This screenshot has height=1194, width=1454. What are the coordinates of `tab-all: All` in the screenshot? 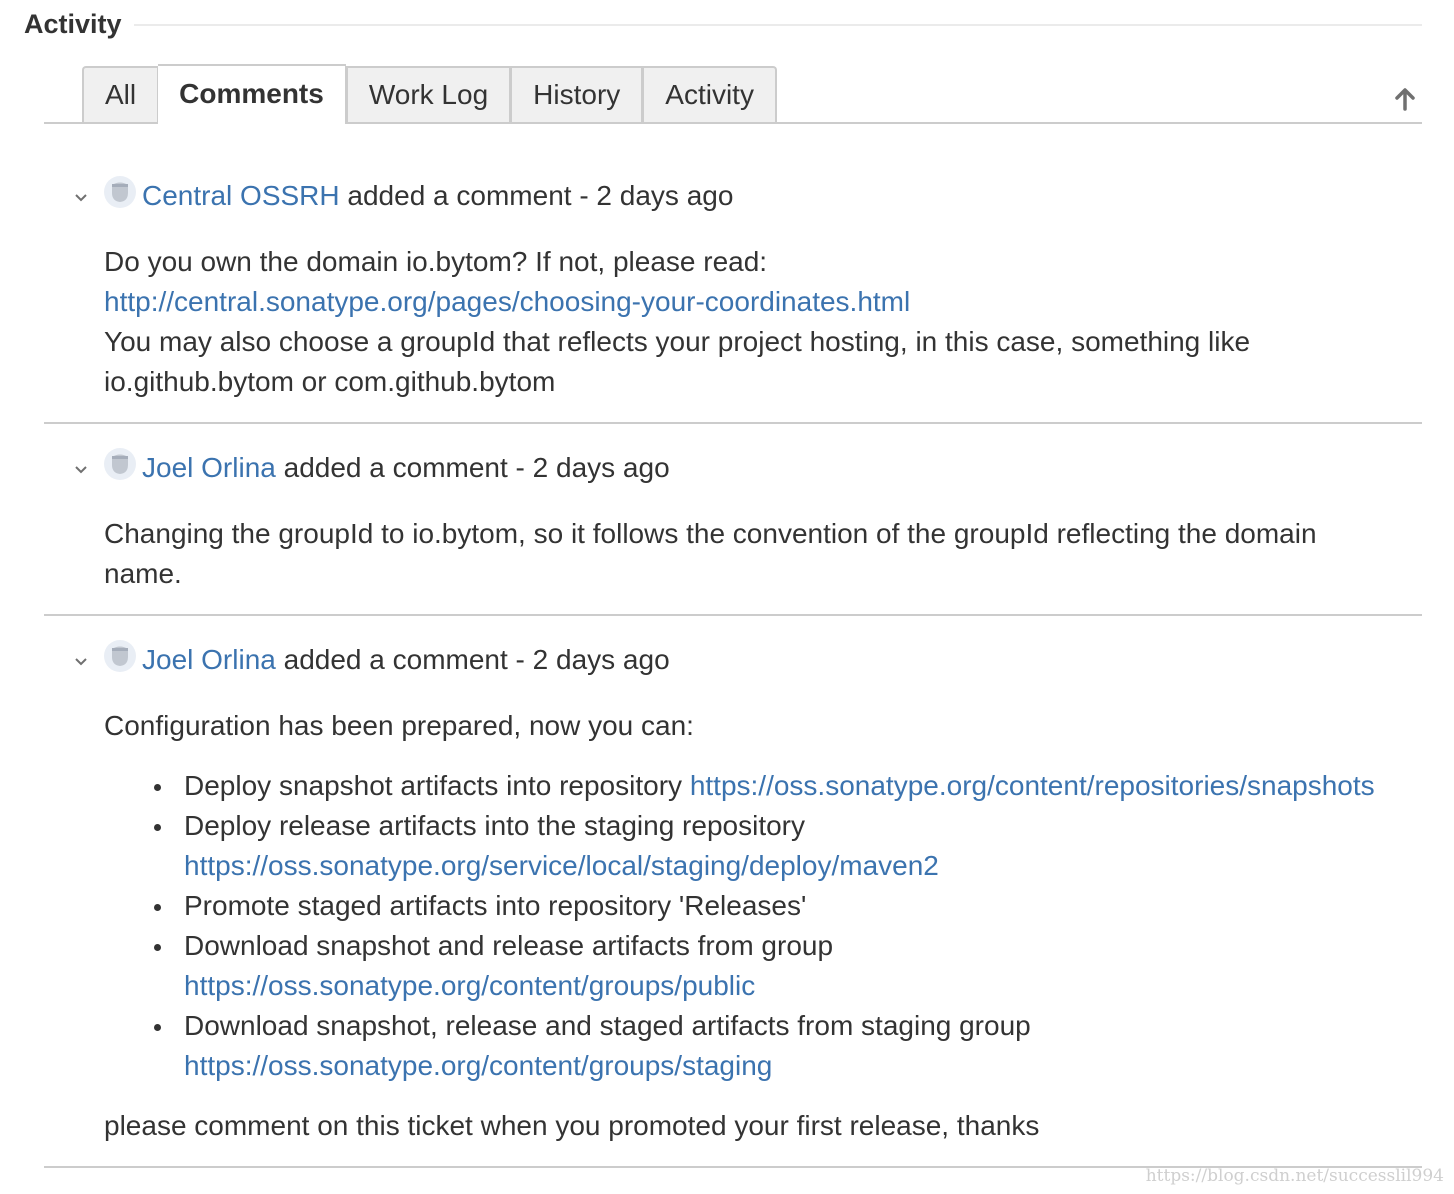 It's located at (120, 94).